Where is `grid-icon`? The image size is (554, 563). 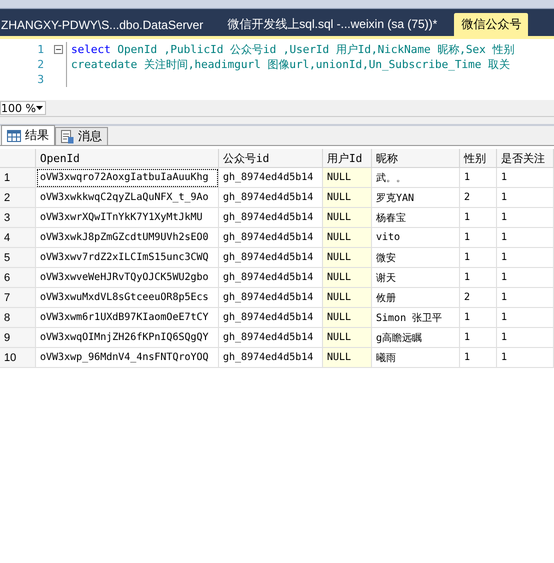
grid-icon is located at coordinates (14, 136).